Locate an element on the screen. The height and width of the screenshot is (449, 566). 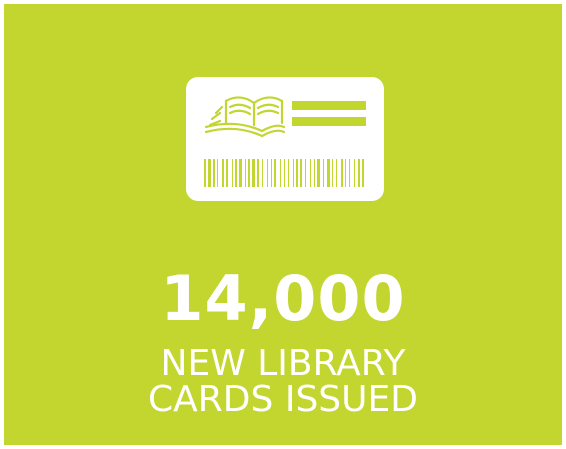
library-card-icon is located at coordinates (285, 139).